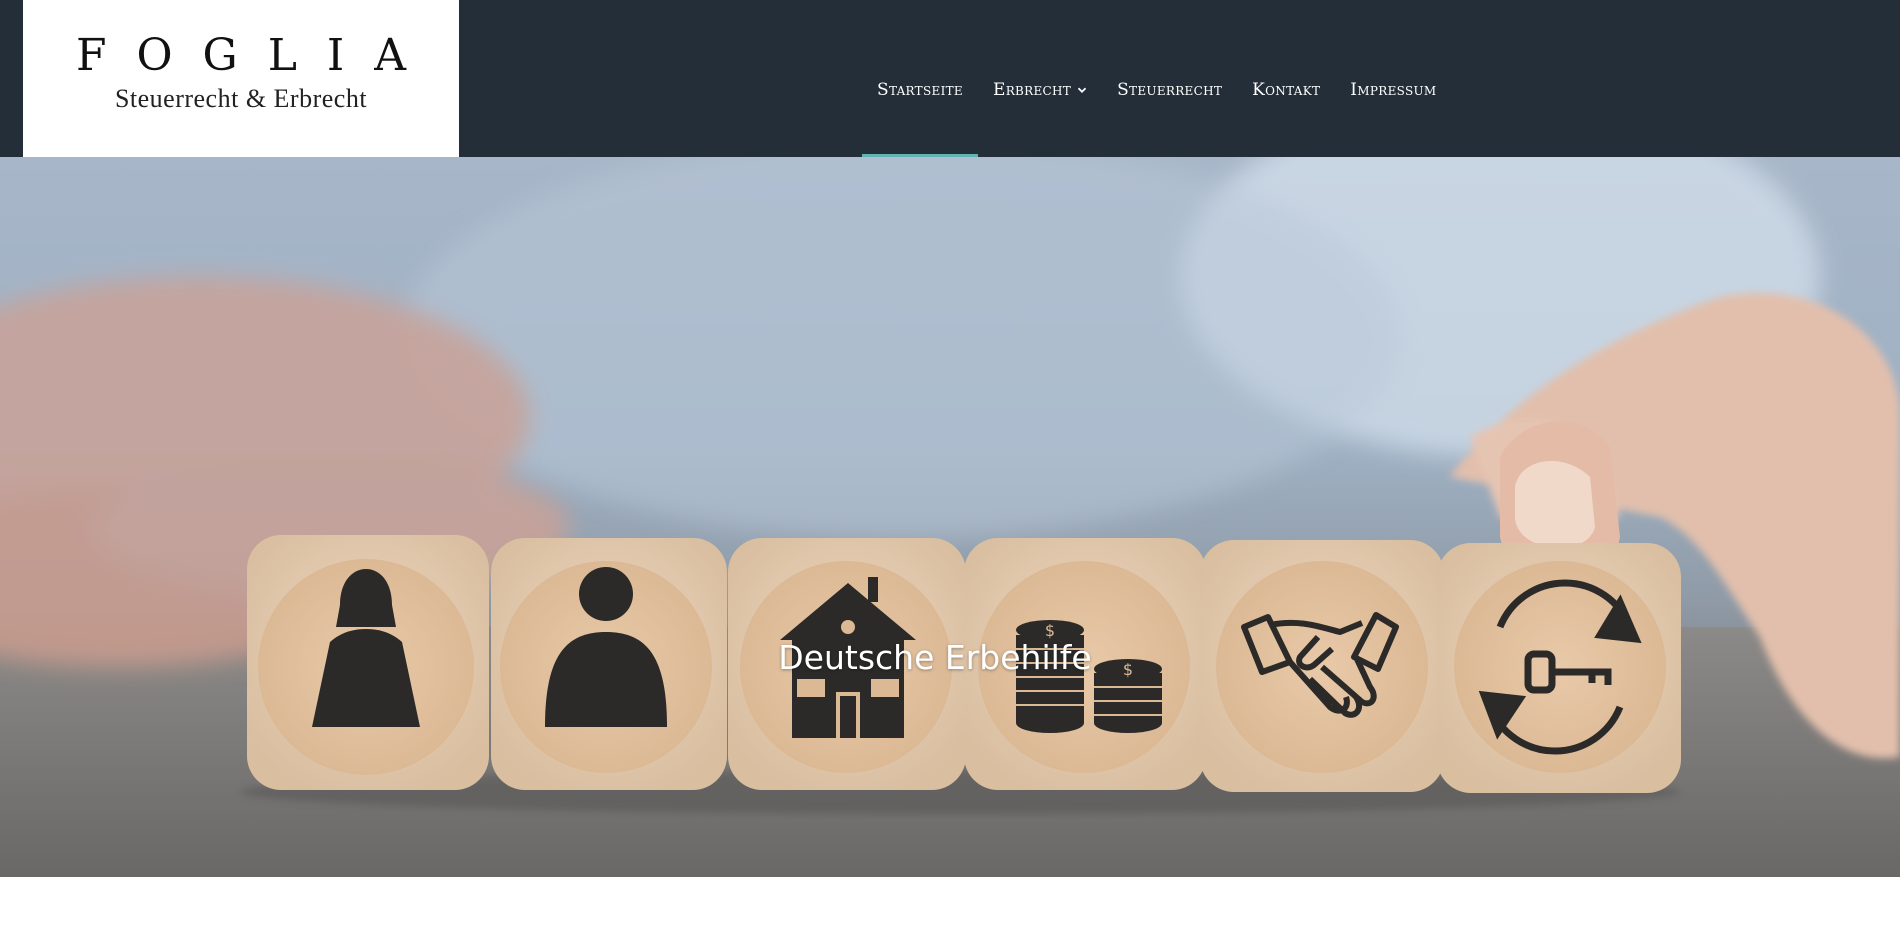 The width and height of the screenshot is (1900, 948). I want to click on nav-item-steuerrecht: Steuerrecht, so click(1169, 78).